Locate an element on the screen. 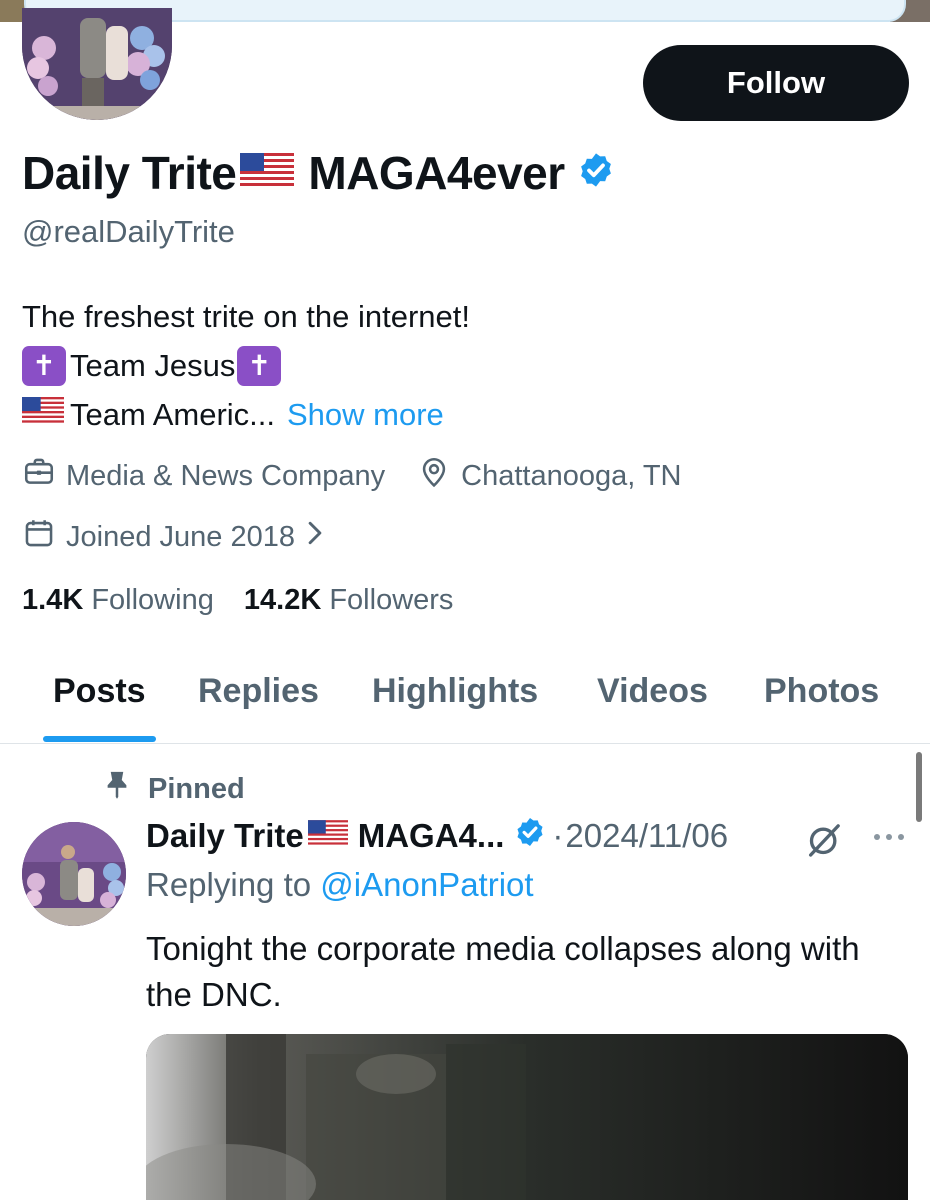 The width and height of the screenshot is (930, 1200). tab-posts: Posts is located at coordinates (99, 691).